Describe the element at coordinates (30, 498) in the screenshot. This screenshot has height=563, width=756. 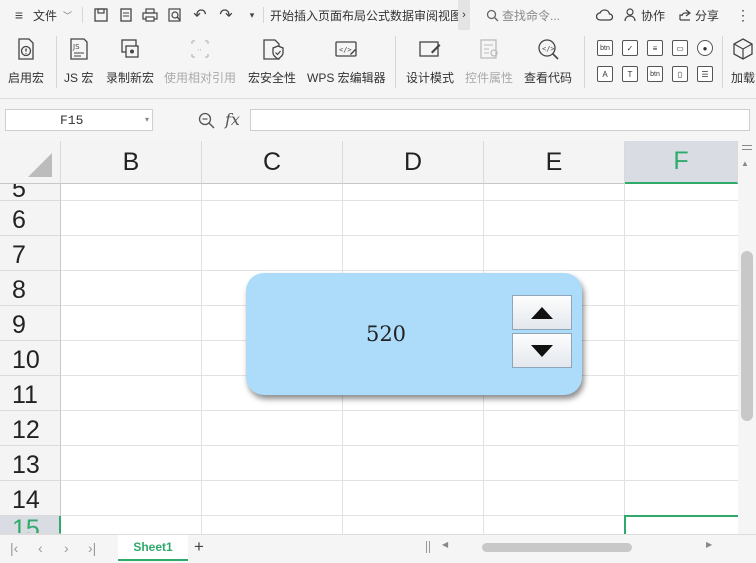
I see `row-header-14: 14` at that location.